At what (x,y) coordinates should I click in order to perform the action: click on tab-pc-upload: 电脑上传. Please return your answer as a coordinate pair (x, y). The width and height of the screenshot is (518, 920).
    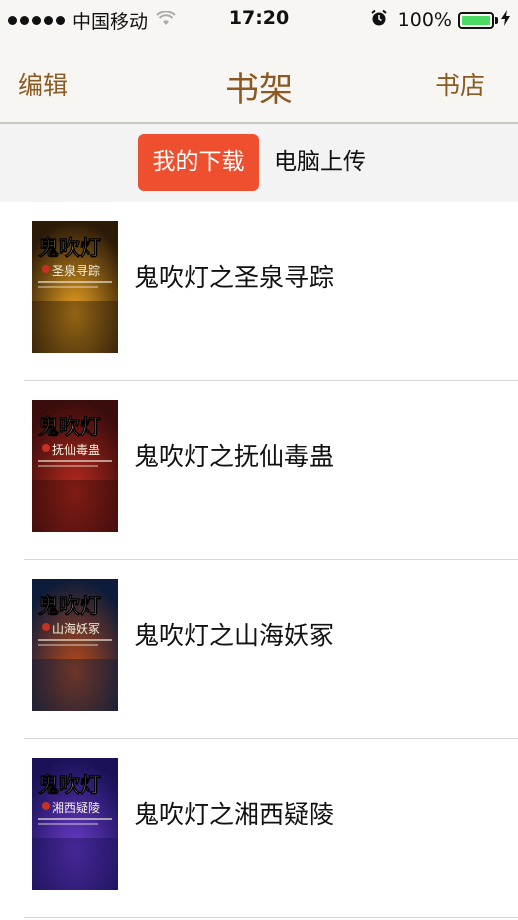
    Looking at the image, I should click on (320, 162).